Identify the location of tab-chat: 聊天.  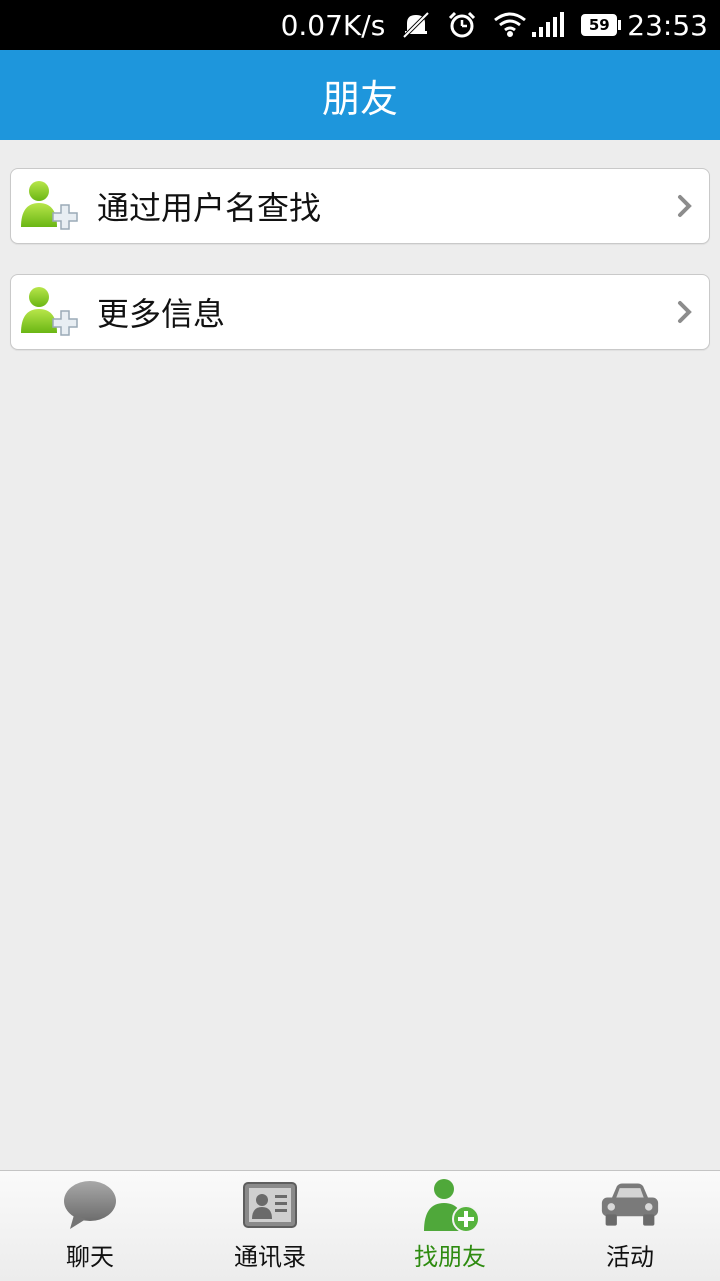
(90, 1226).